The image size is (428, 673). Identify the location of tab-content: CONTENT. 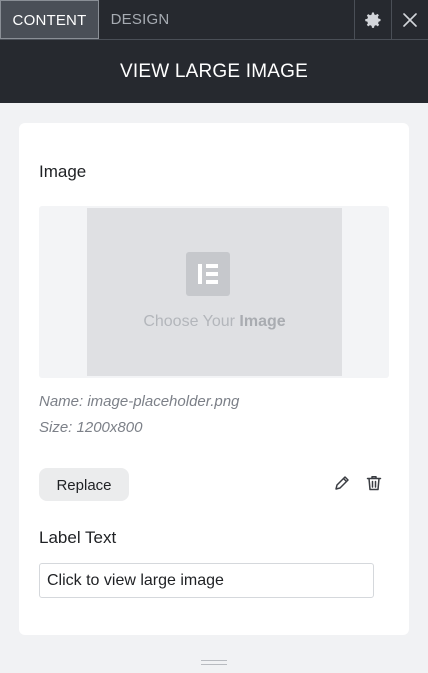
(49, 19).